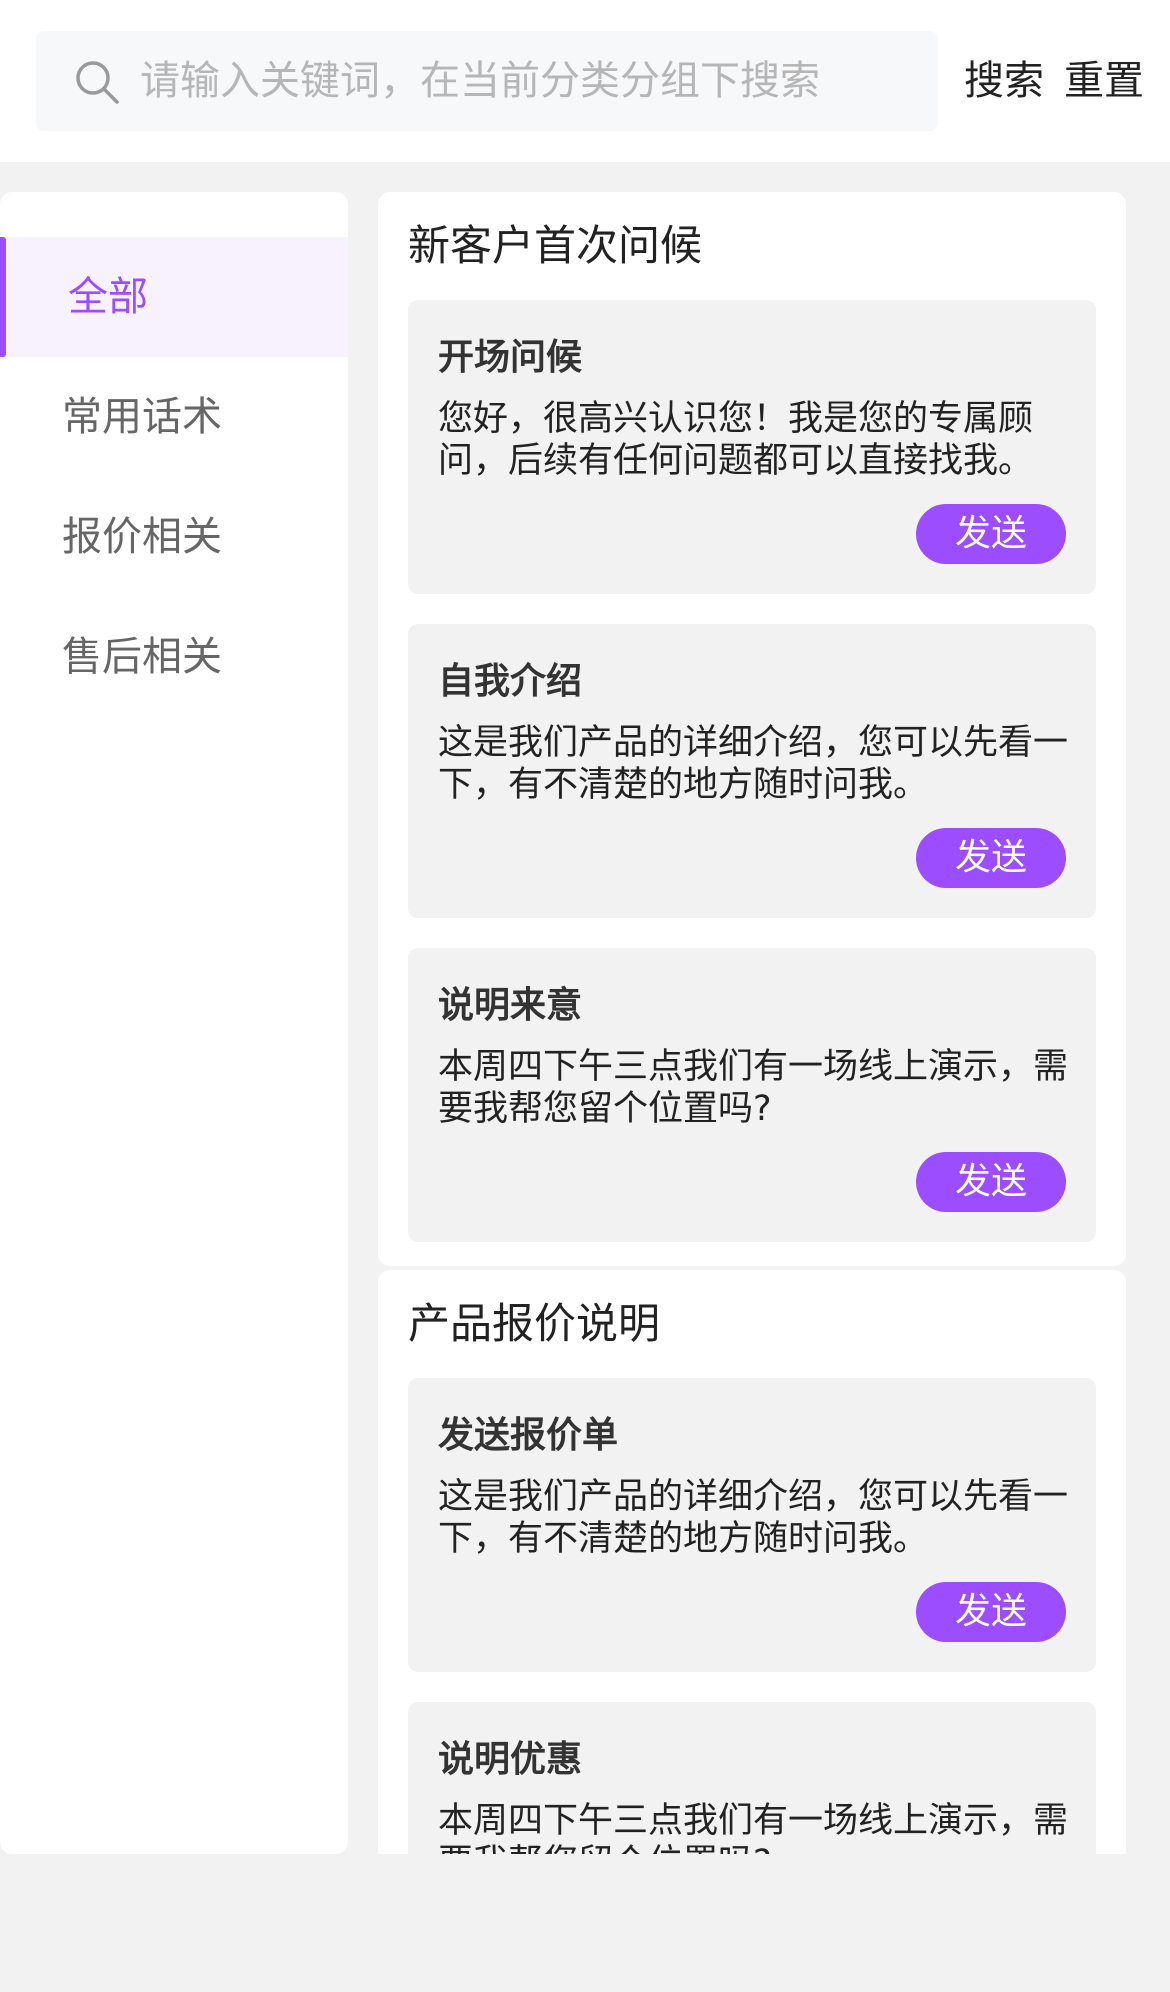 The image size is (1170, 1992). I want to click on sidebar-item-all: 全部, so click(174, 297).